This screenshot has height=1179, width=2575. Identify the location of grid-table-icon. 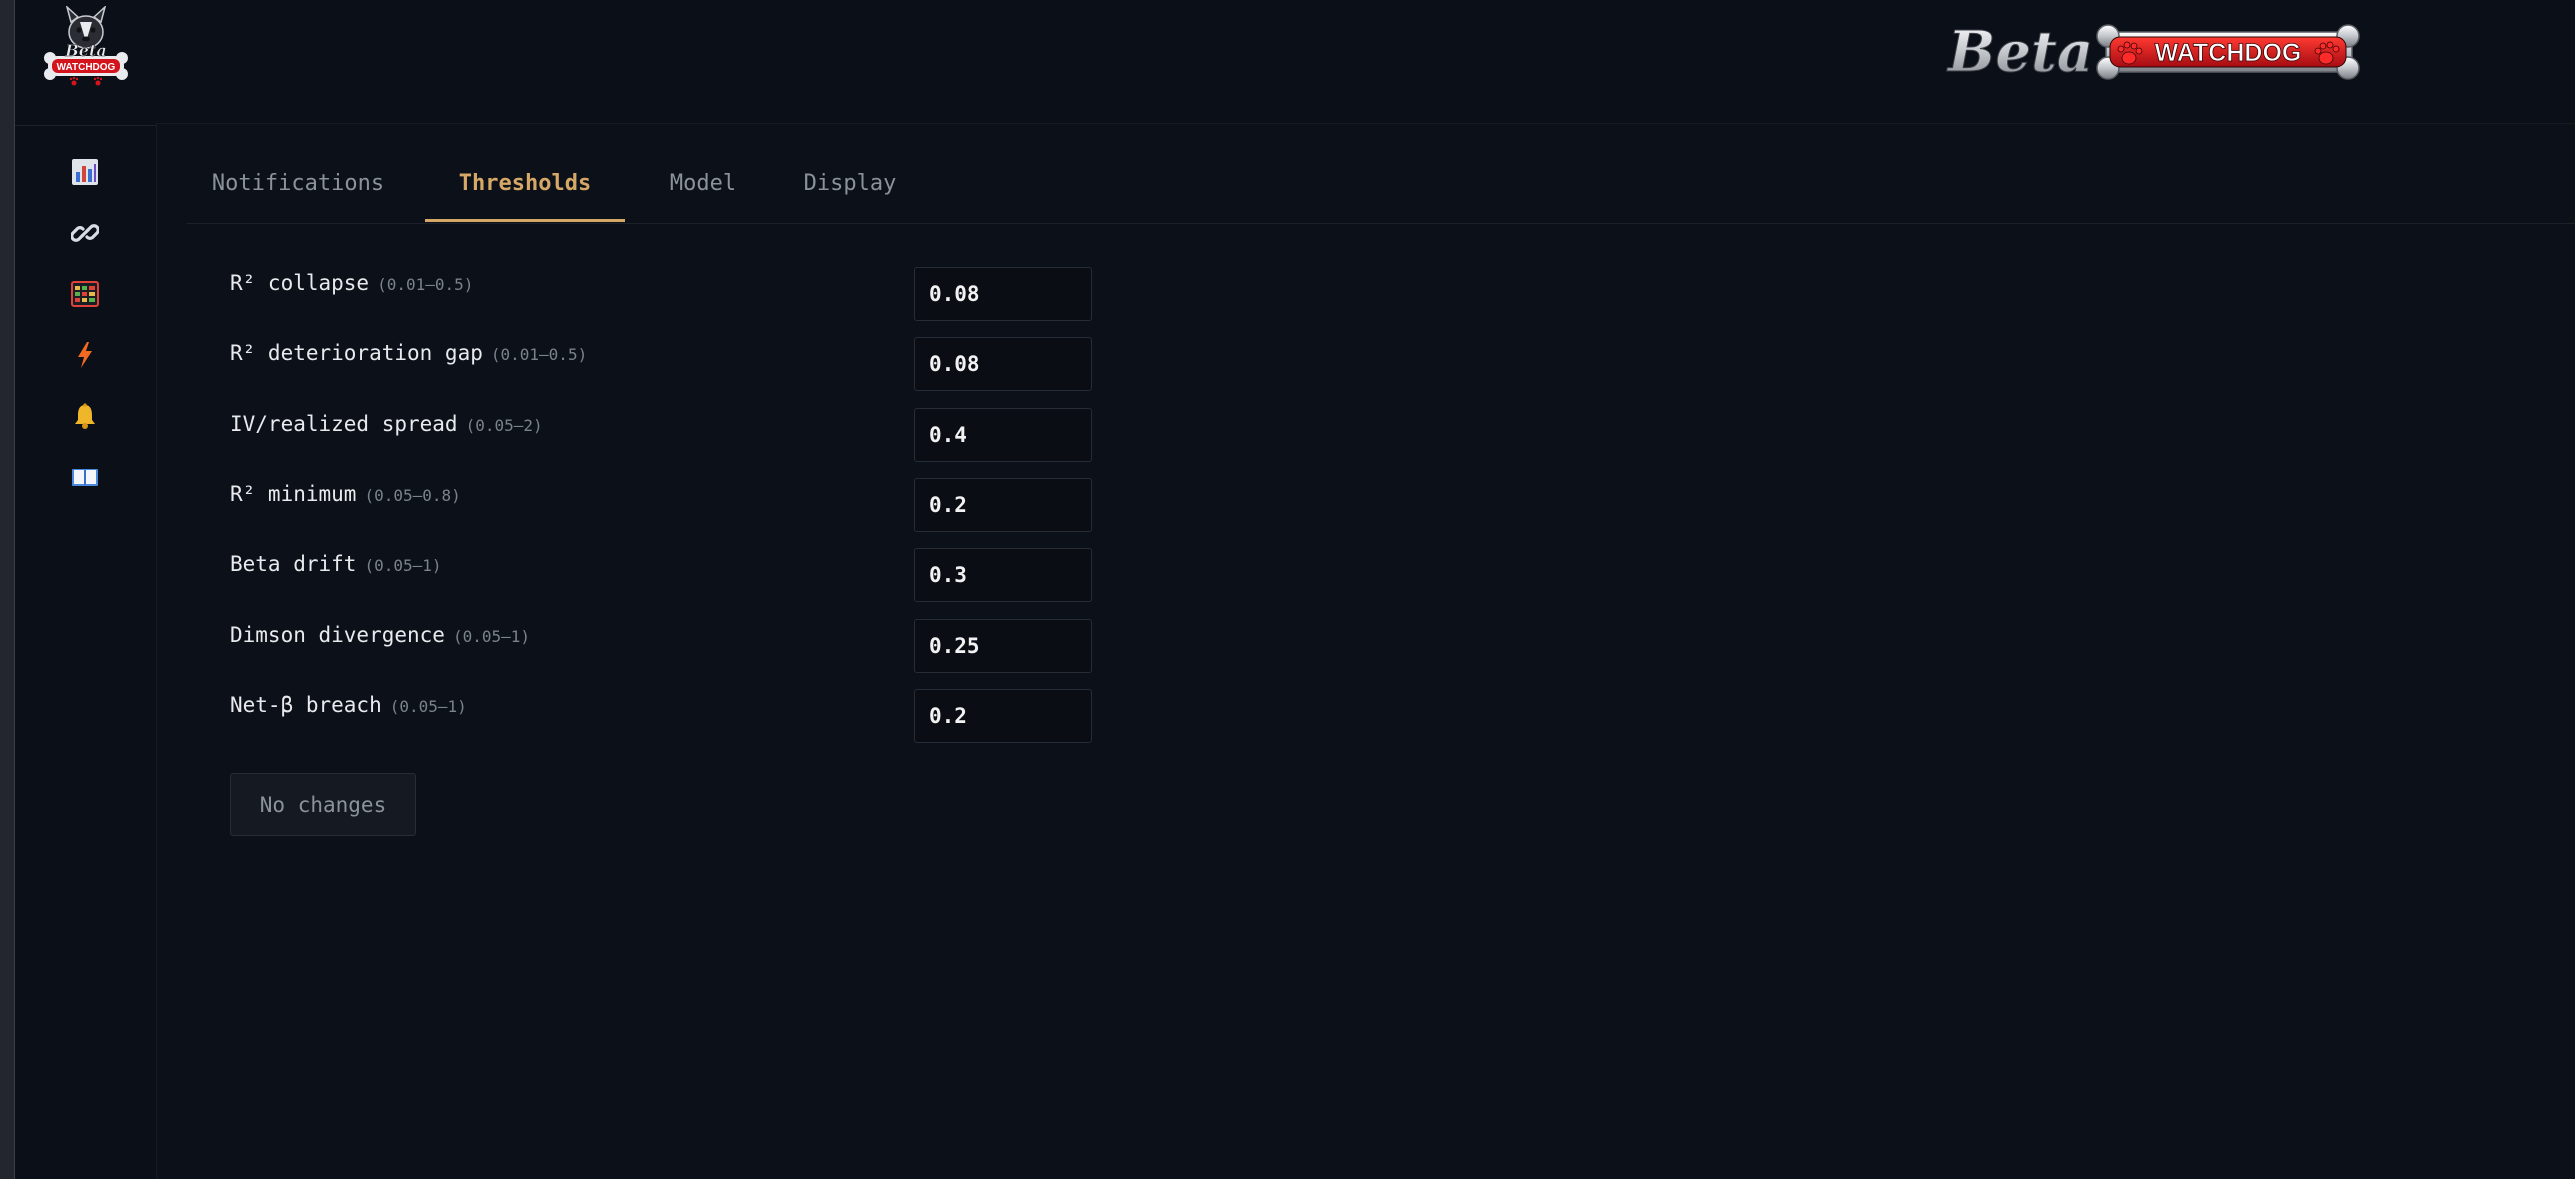
(85, 294).